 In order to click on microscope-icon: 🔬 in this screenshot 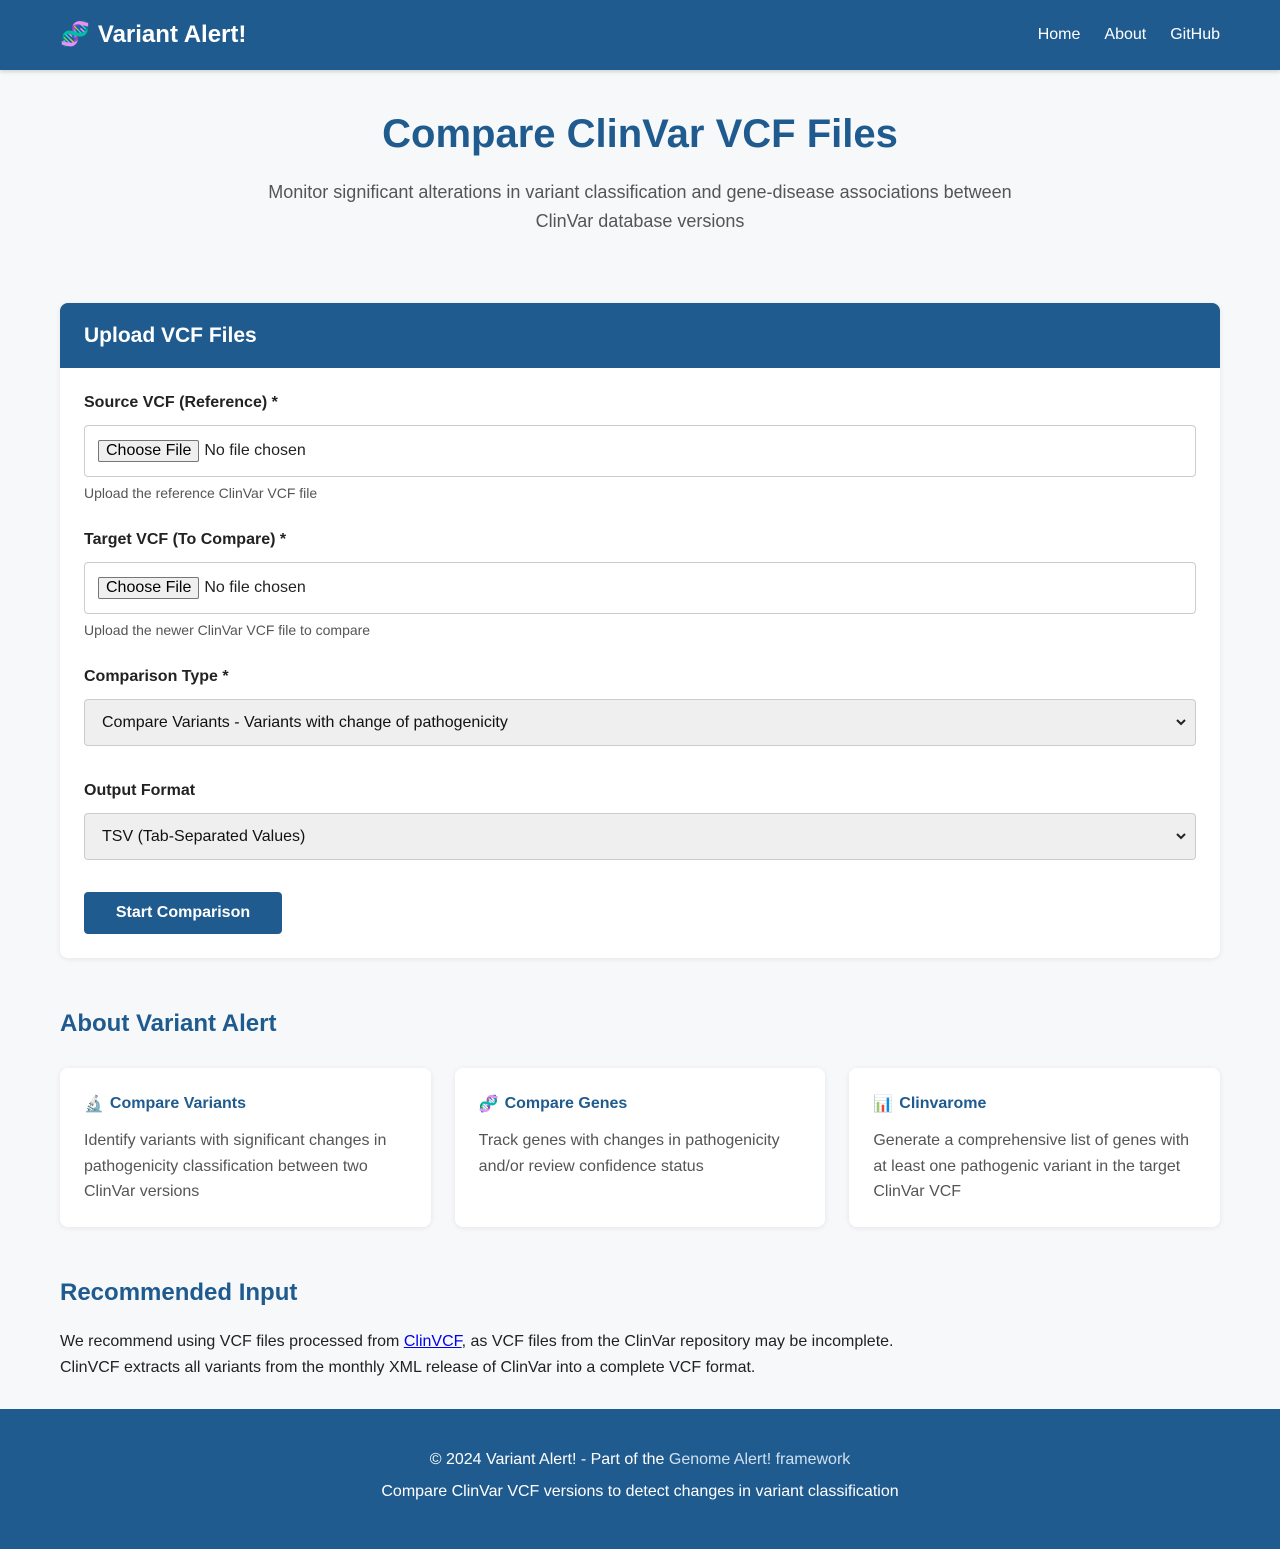, I will do `click(94, 1104)`.